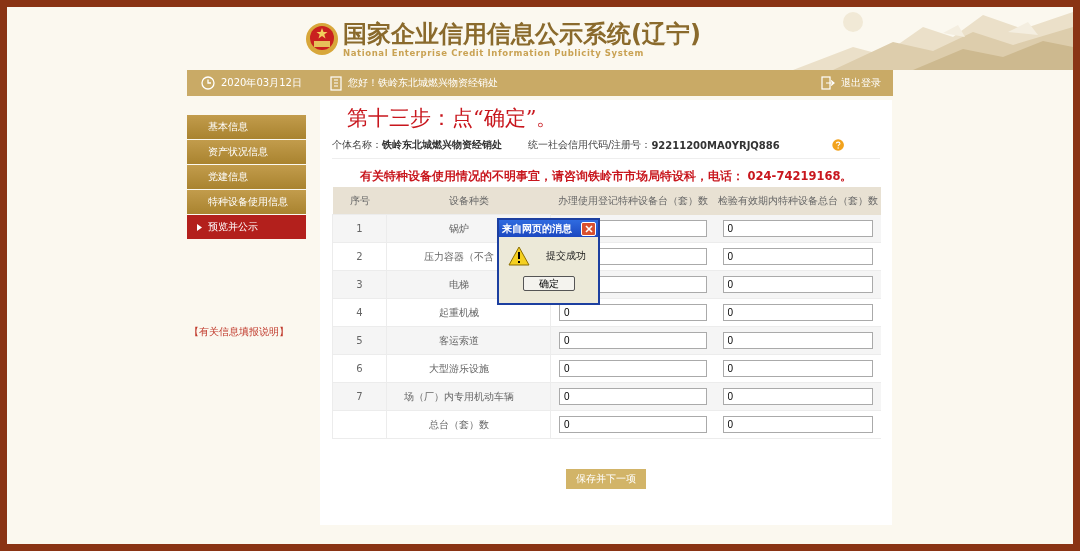 The width and height of the screenshot is (1080, 551). Describe the element at coordinates (468, 201) in the screenshot. I see `column-header: 设备种类` at that location.